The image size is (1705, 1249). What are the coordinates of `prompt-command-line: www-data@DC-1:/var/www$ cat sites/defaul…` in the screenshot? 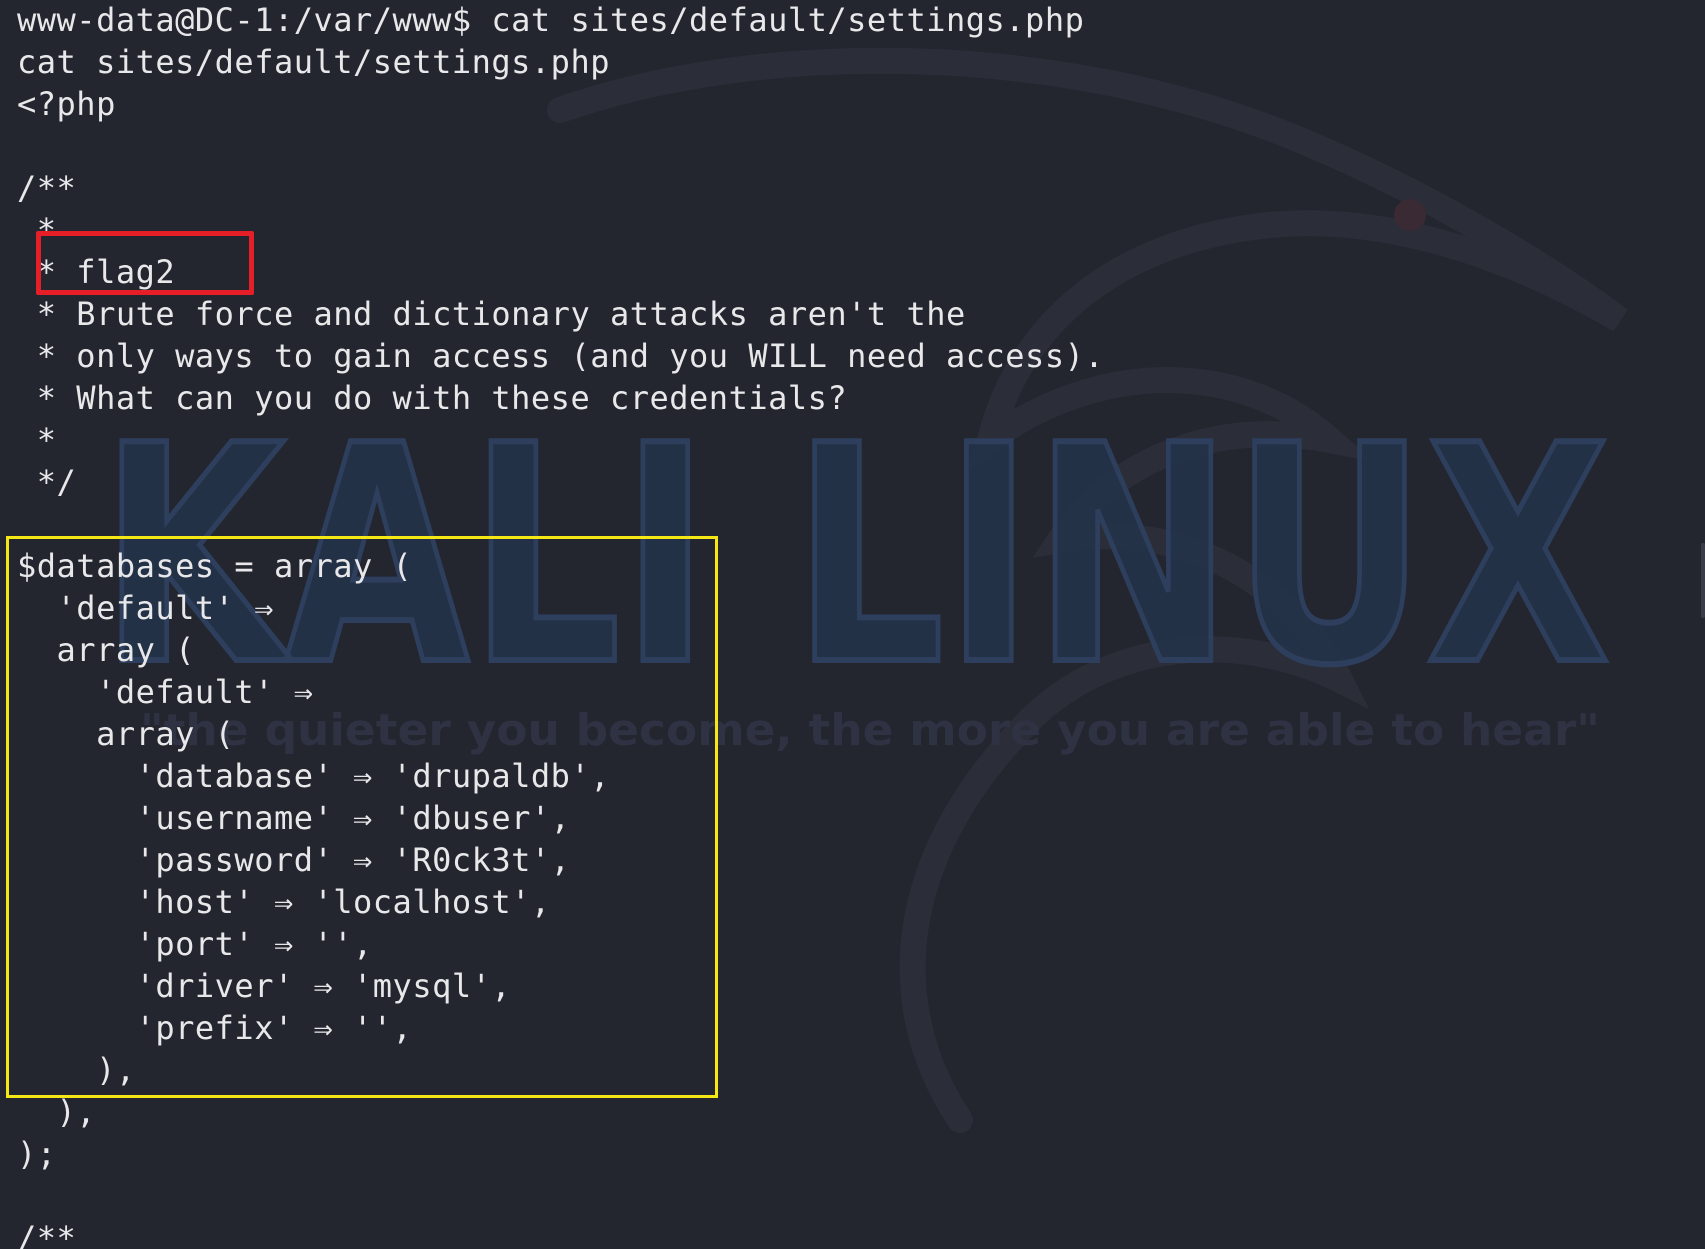 It's located at (551, 20).